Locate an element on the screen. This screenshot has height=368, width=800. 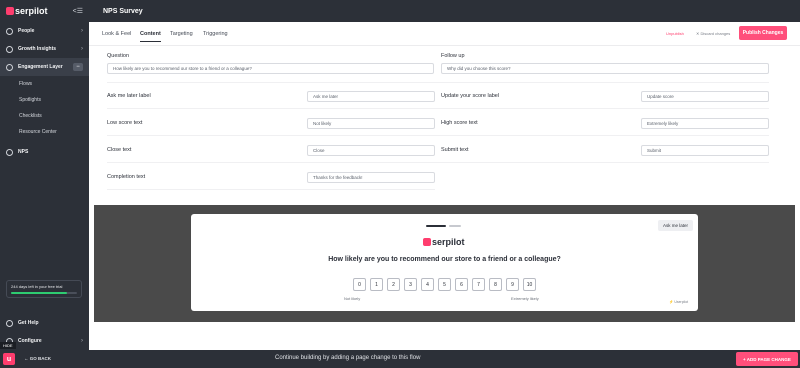
close-label: Close text is located at coordinates (119, 150).